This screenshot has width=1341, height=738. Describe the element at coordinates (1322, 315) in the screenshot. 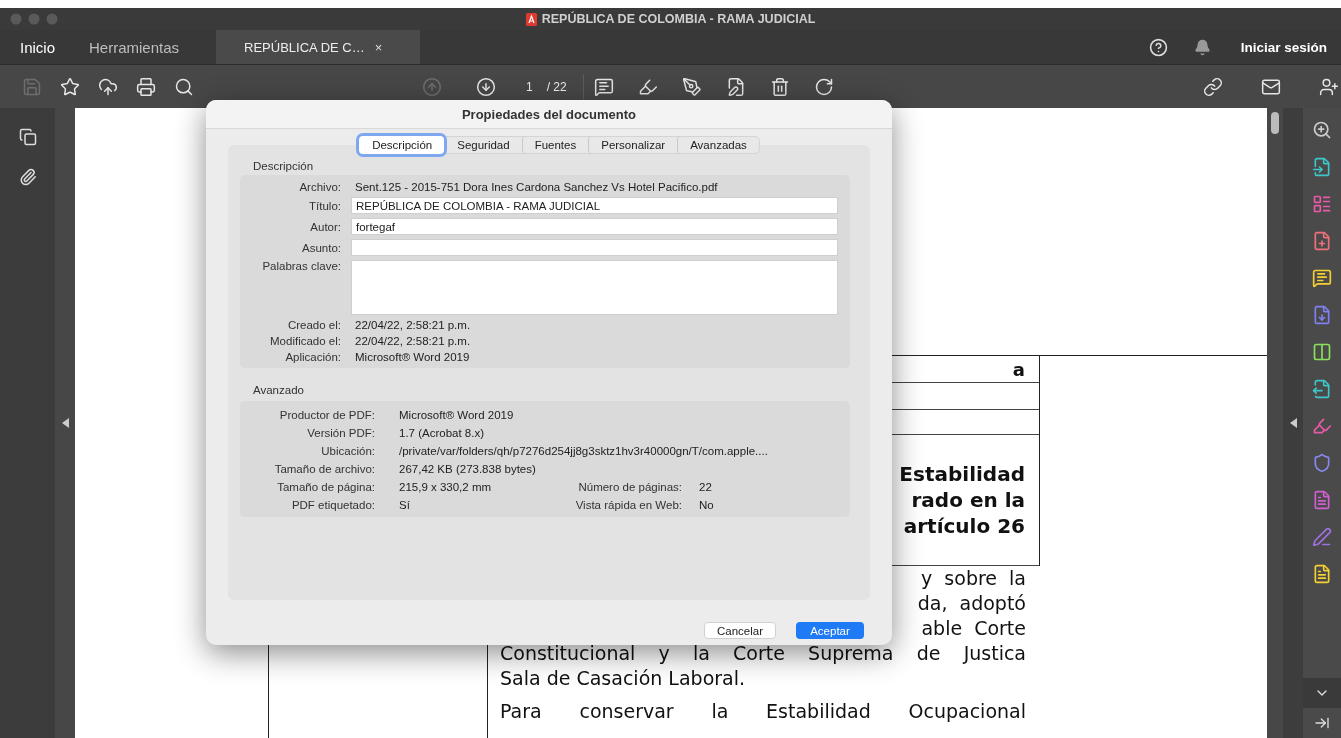

I see `file-down-icon` at that location.